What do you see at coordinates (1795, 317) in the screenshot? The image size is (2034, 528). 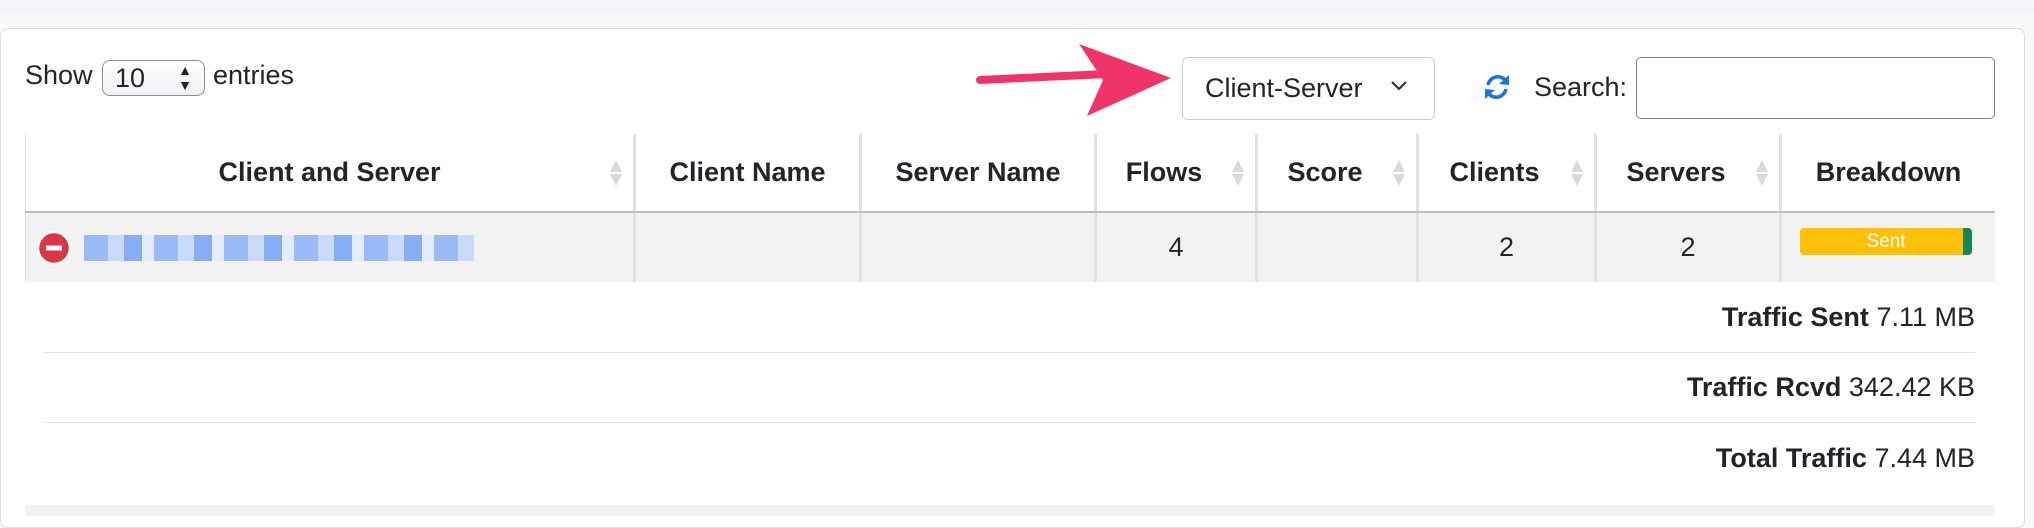 I see `detail-label: Traffic Sent` at bounding box center [1795, 317].